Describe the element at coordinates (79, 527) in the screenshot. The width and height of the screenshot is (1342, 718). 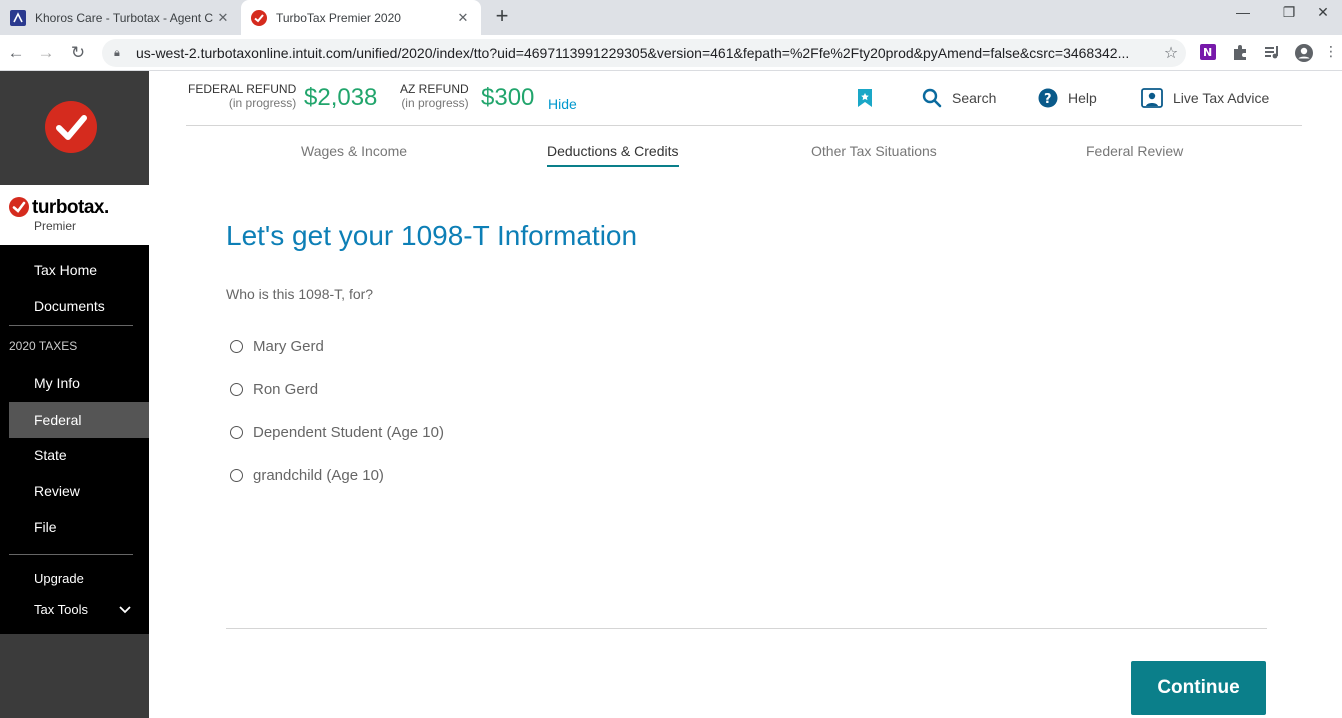
I see `sidebar-item-file: File` at that location.